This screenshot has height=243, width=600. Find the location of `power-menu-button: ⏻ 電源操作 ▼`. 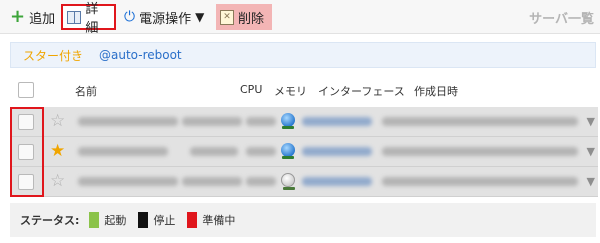

power-menu-button: ⏻ 電源操作 ▼ is located at coordinates (164, 17).